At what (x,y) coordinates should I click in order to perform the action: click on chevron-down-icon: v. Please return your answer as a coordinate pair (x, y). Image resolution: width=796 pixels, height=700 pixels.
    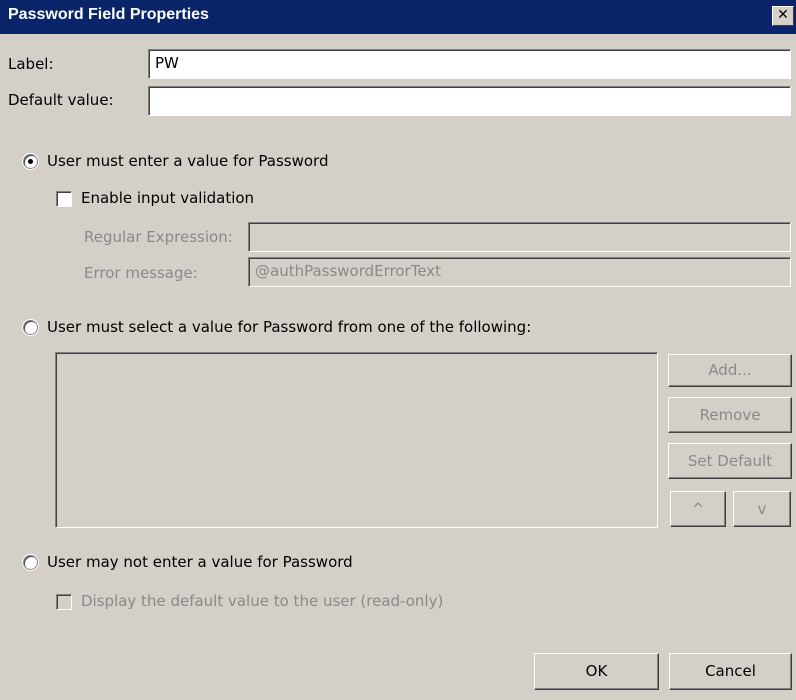
    Looking at the image, I should click on (762, 509).